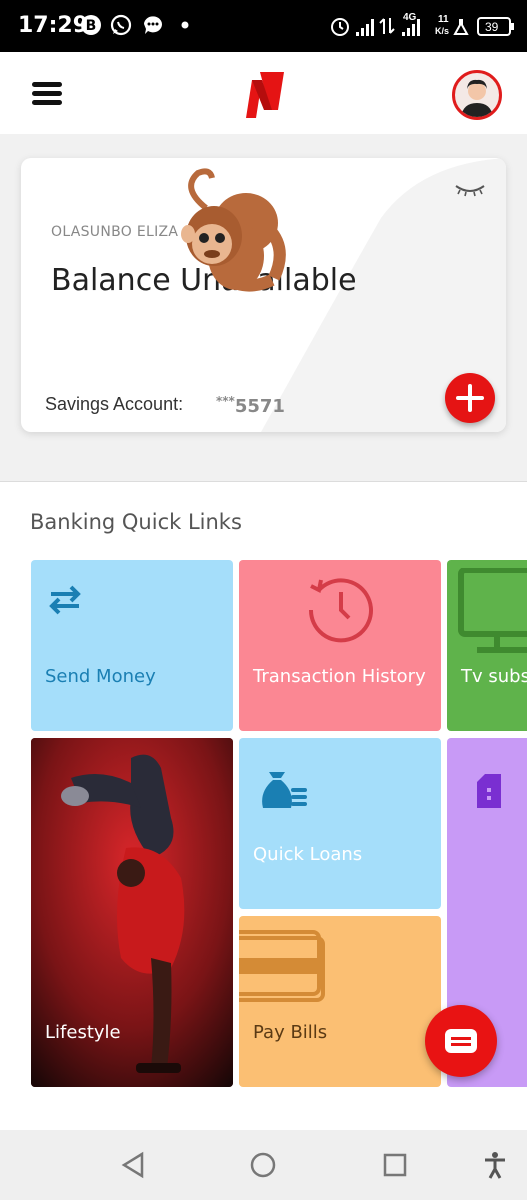 The image size is (527, 1200). Describe the element at coordinates (100, 676) in the screenshot. I see `send-money-label: Send Money` at that location.